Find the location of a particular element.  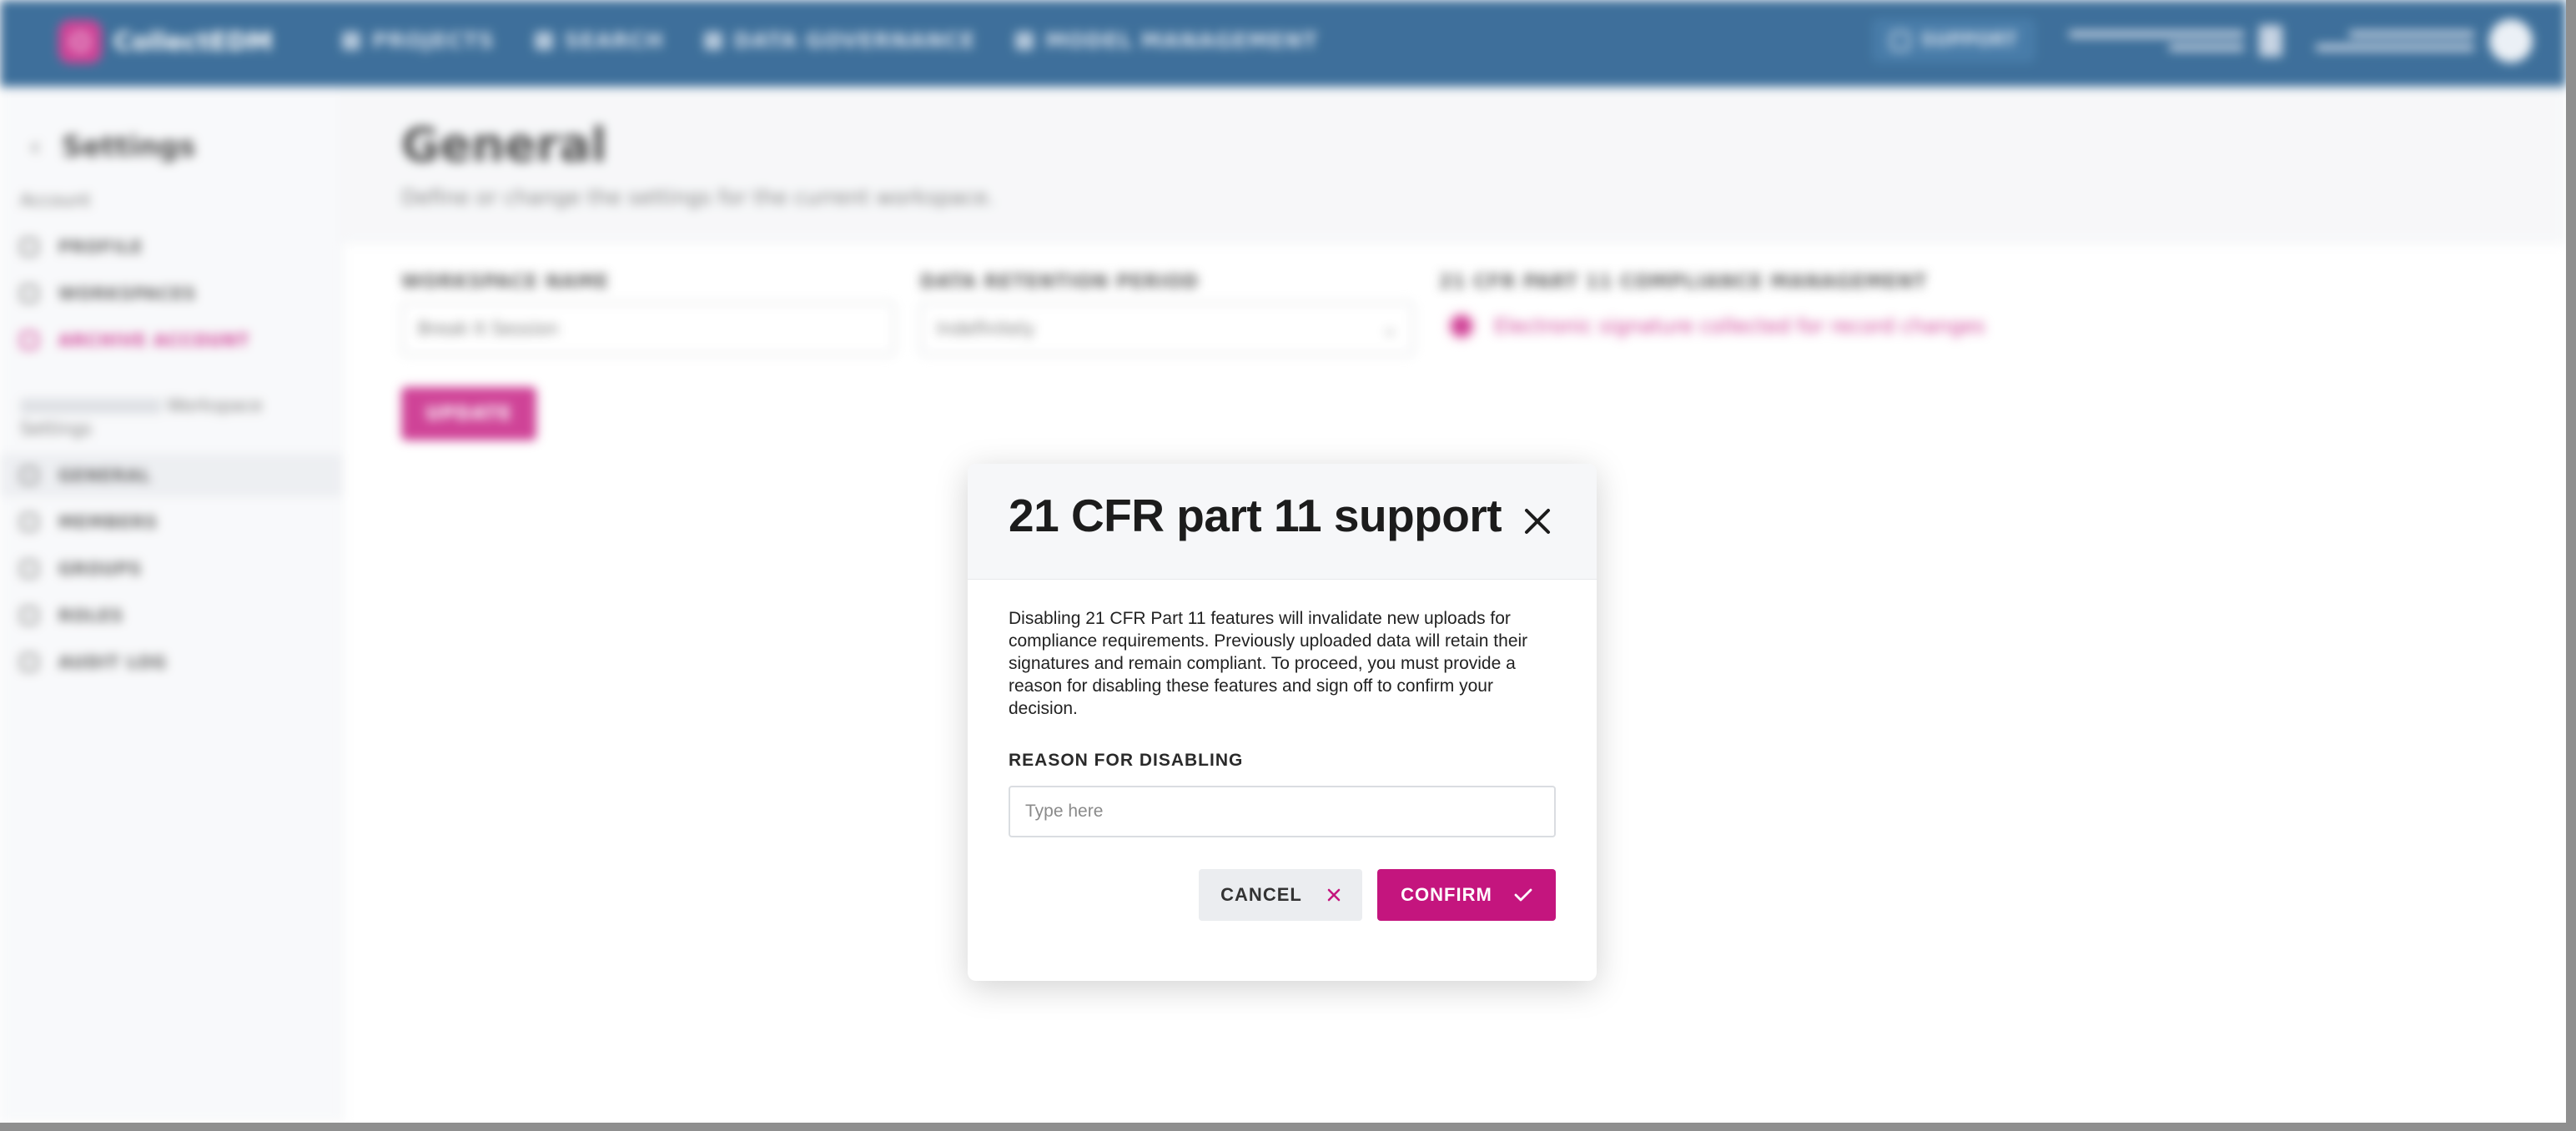

window-edge-right is located at coordinates (2571, 565).